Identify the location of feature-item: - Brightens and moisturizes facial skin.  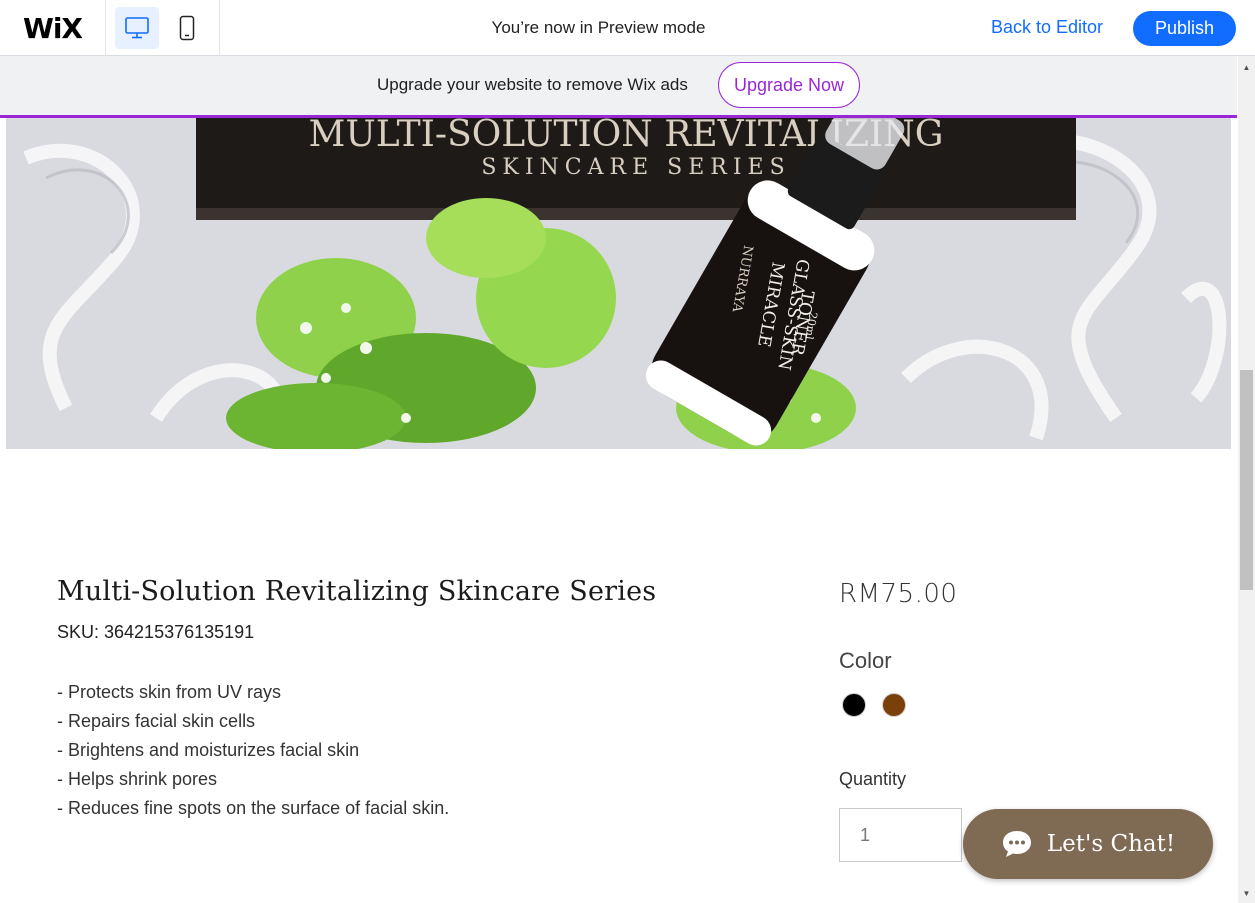
(208, 750).